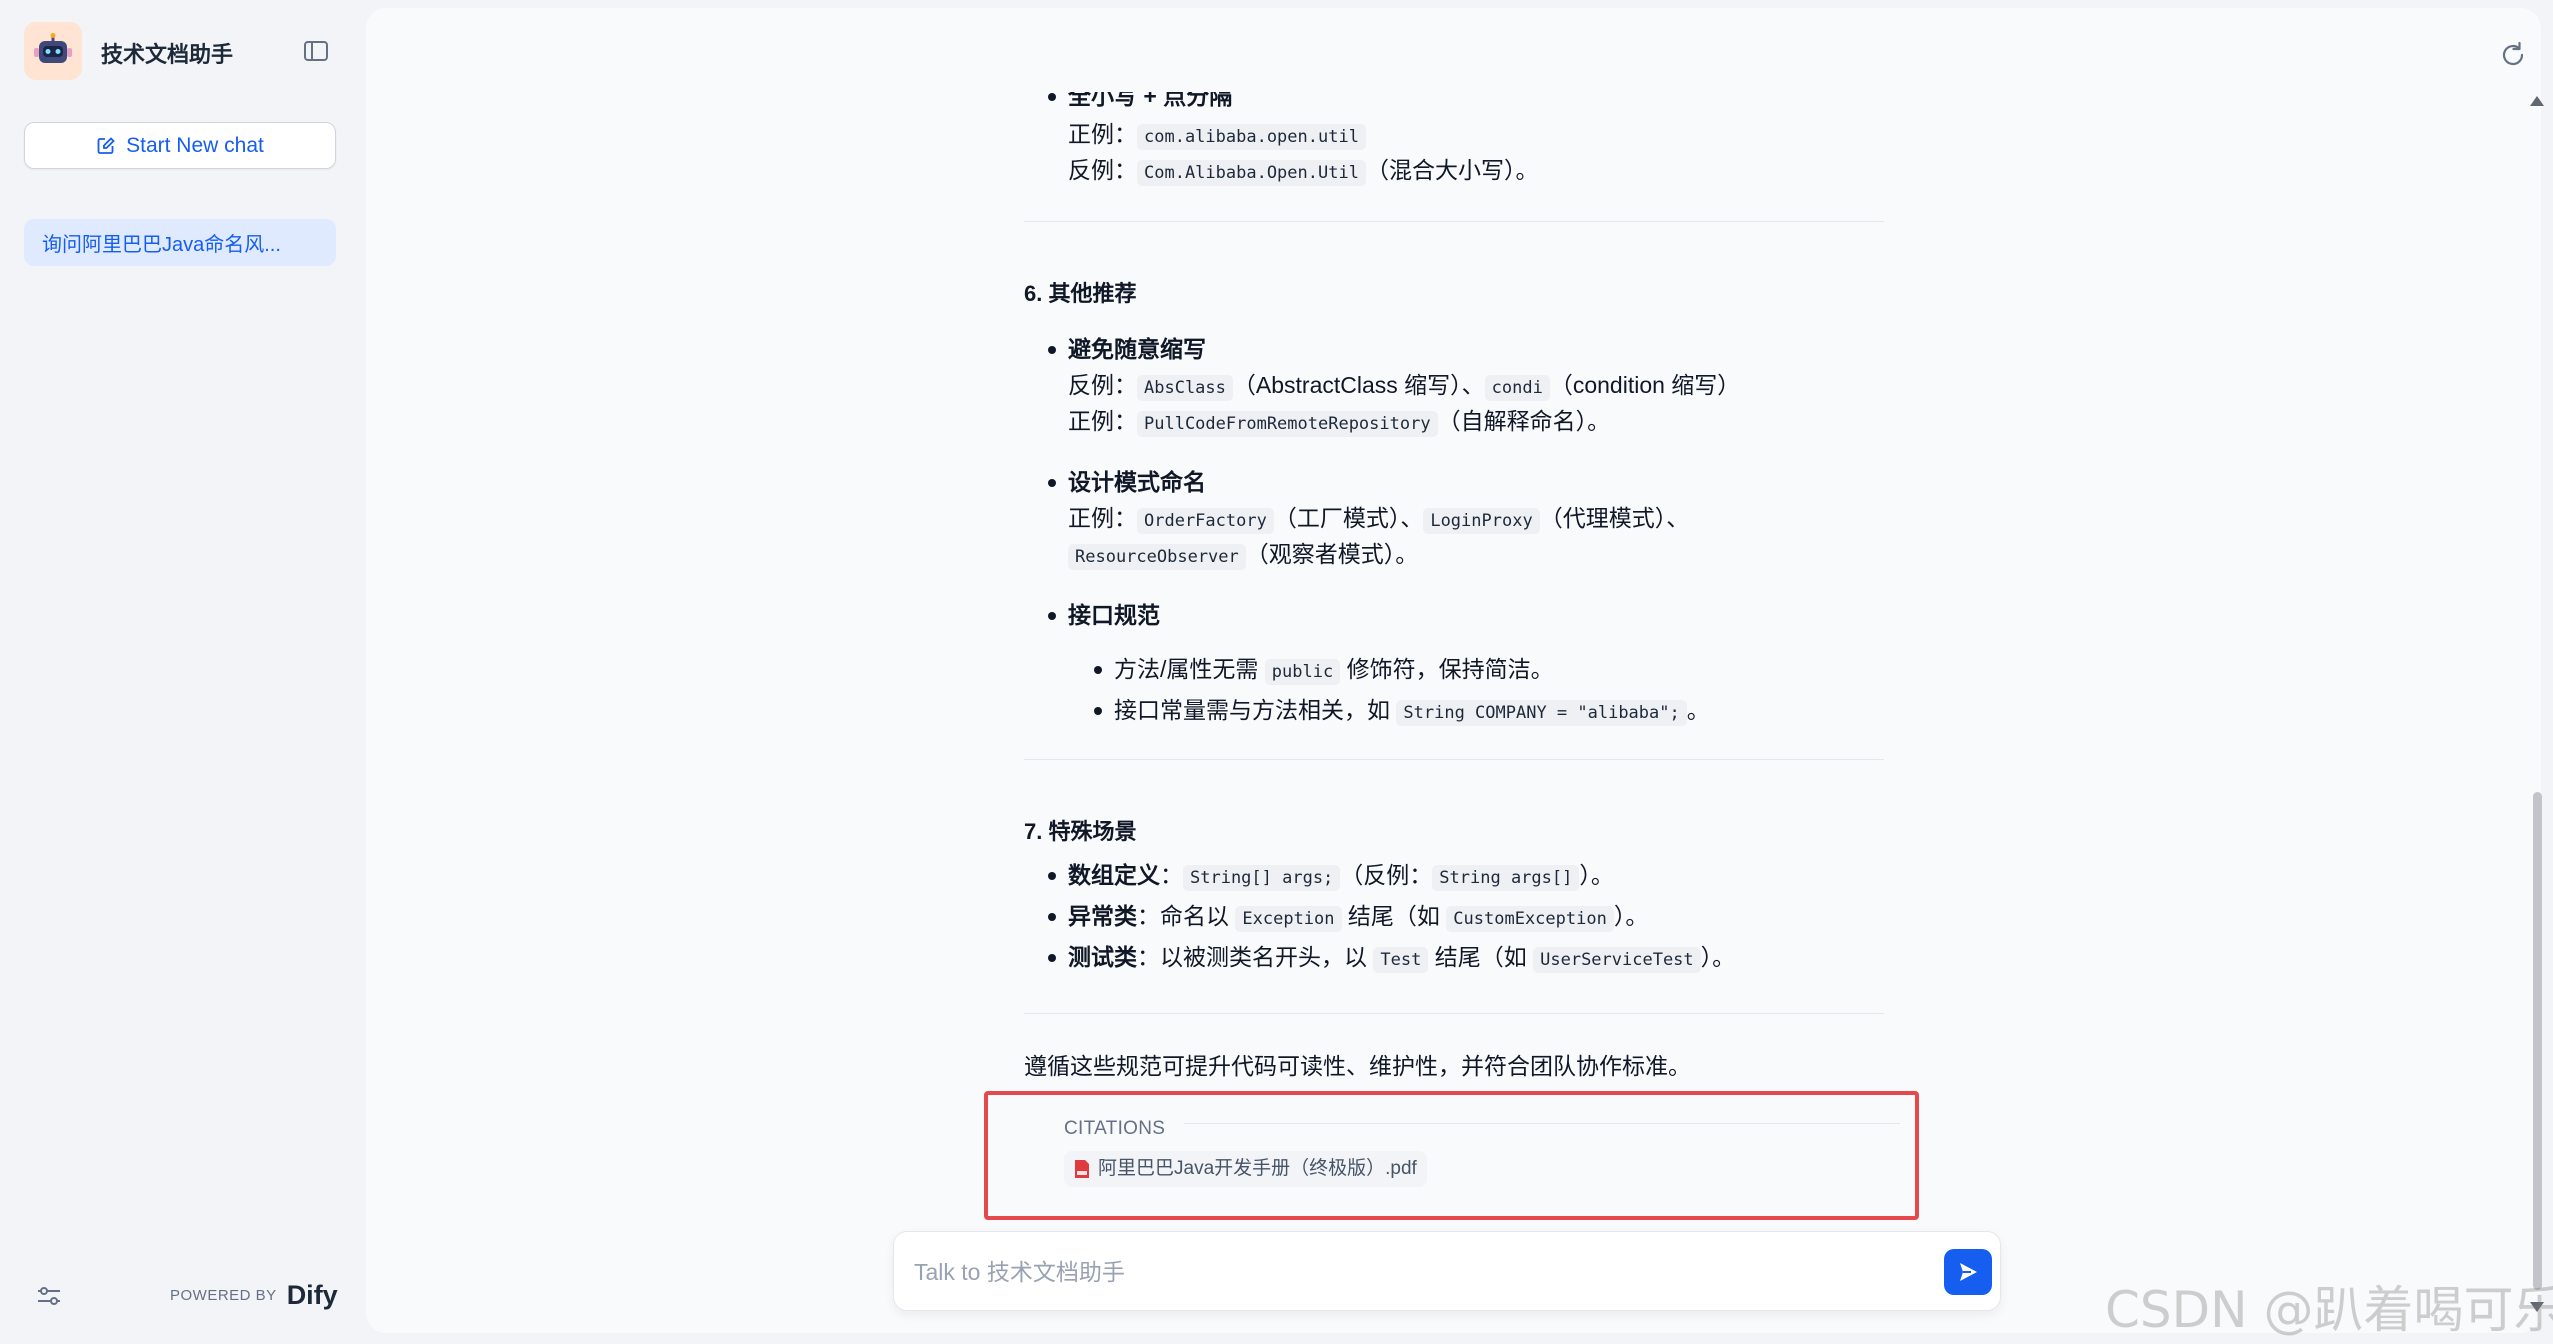 The height and width of the screenshot is (1344, 2553). What do you see at coordinates (1137, 482) in the screenshot?
I see `design-pattern-heading: 设计模式命名` at bounding box center [1137, 482].